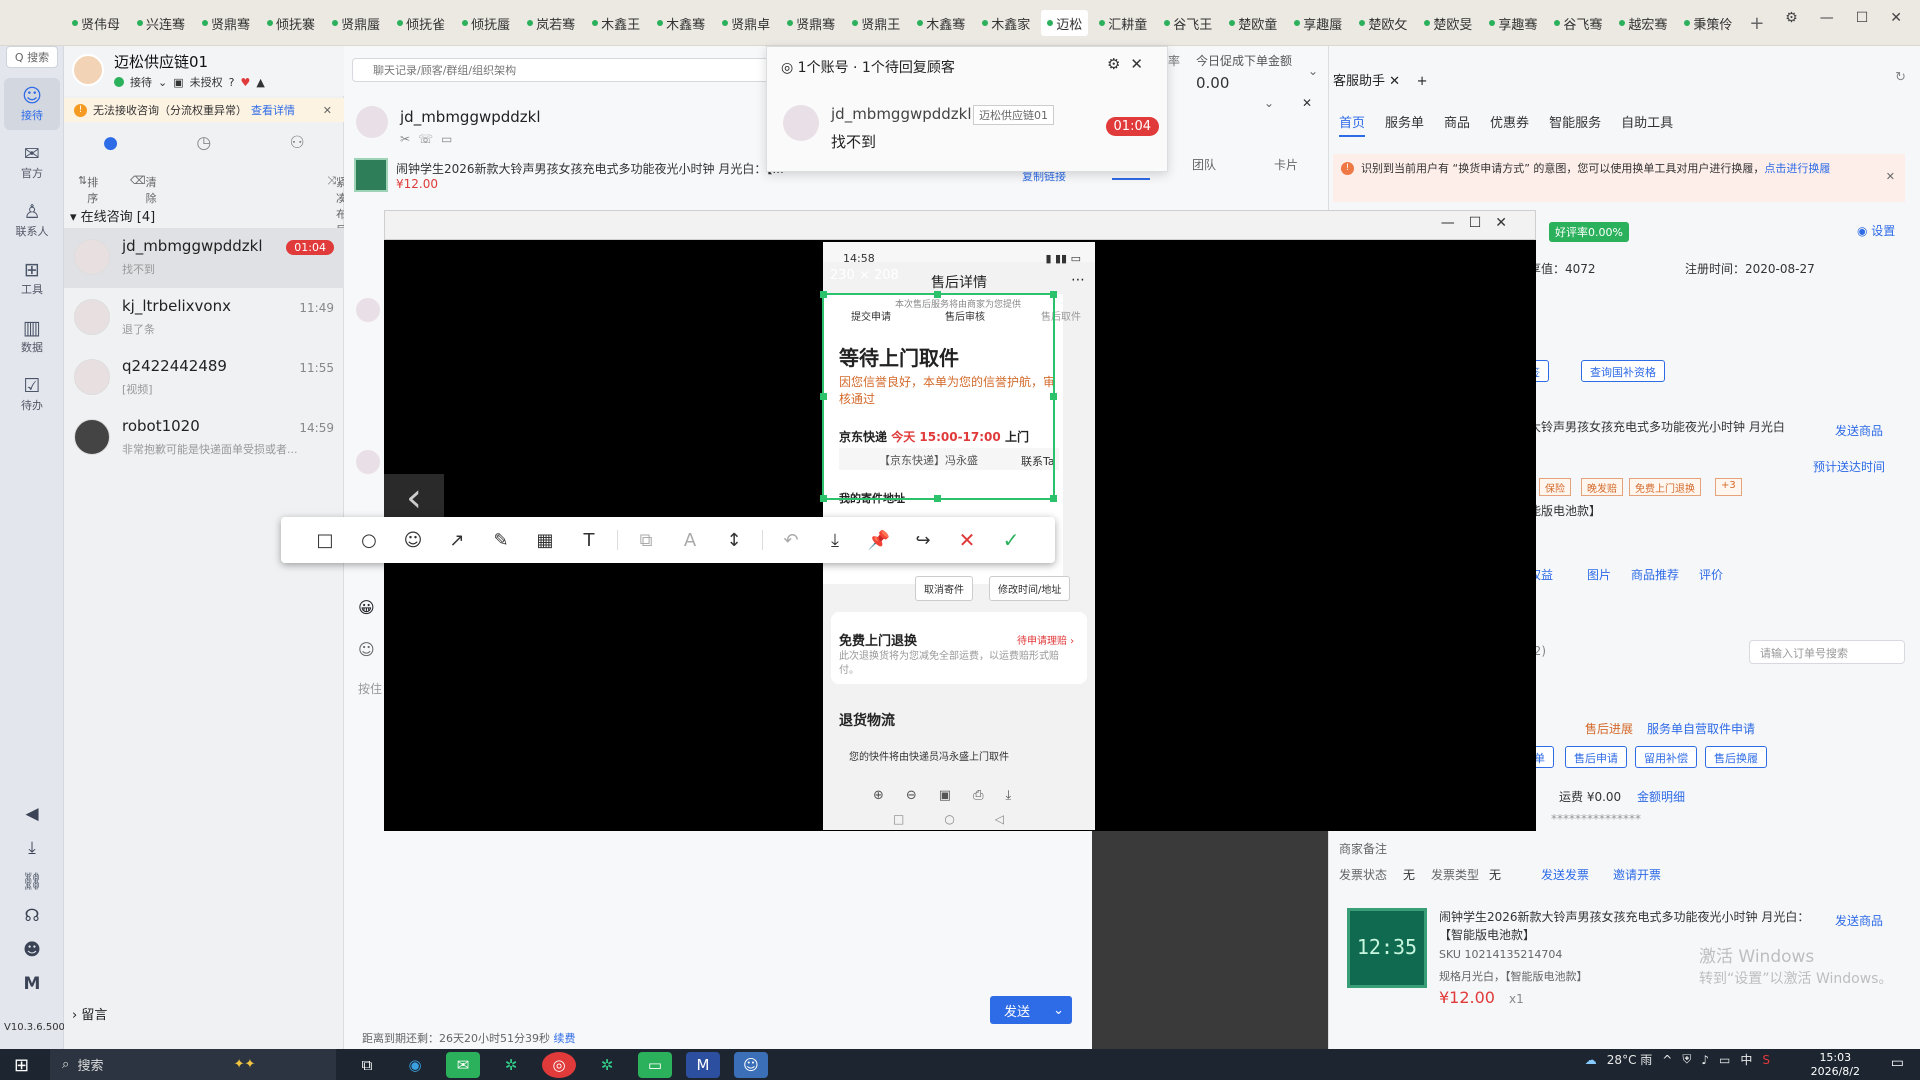  I want to click on store-tab: 木鑫家, so click(1006, 23).